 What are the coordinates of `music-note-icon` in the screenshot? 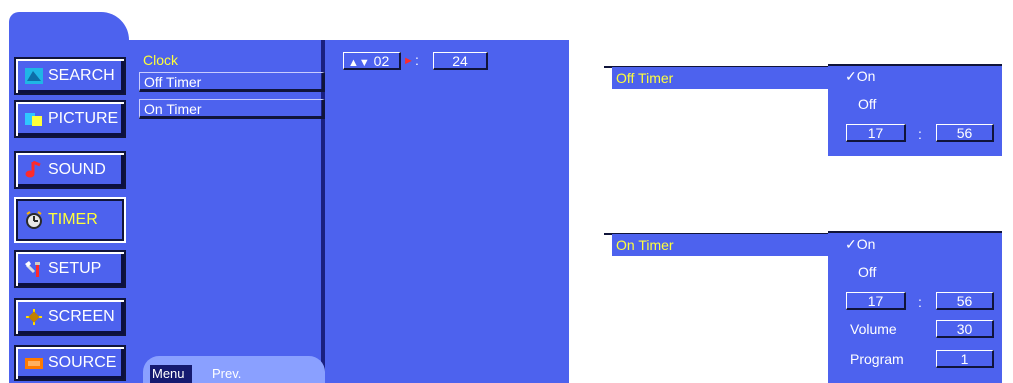 It's located at (34, 169).